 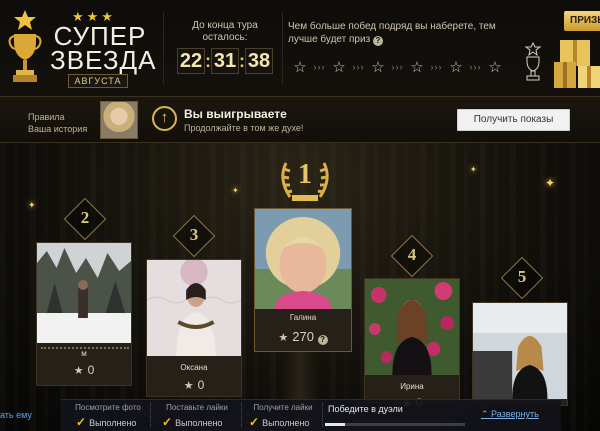 What do you see at coordinates (365, 409) in the screenshot?
I see `duel-task-label: Победите в дуэли` at bounding box center [365, 409].